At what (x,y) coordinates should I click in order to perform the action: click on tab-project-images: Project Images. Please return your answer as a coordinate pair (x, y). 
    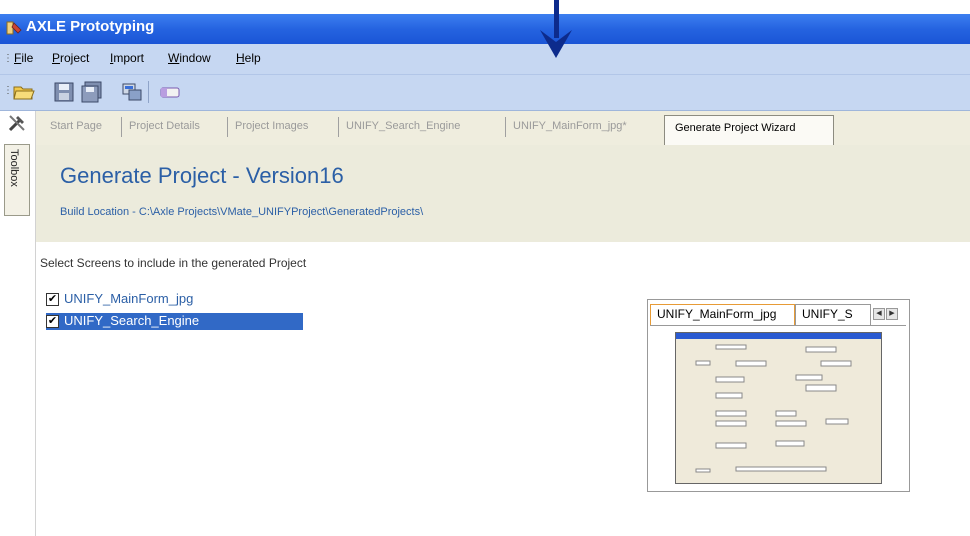
    Looking at the image, I should click on (271, 126).